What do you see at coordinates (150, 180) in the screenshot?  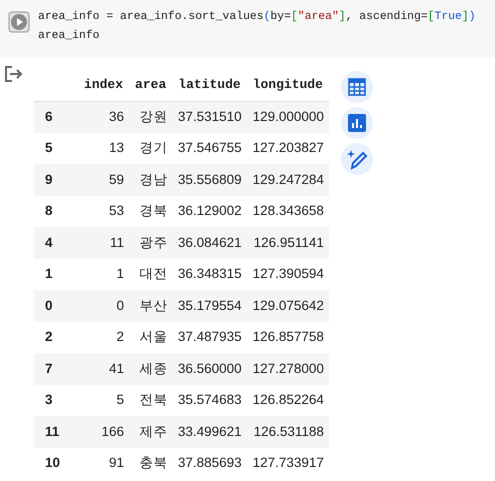 I see `table-cell: 경남` at bounding box center [150, 180].